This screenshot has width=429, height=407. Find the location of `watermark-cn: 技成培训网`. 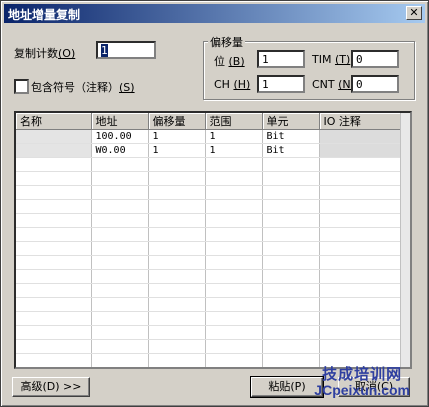

watermark-cn: 技成培训网 is located at coordinates (362, 374).